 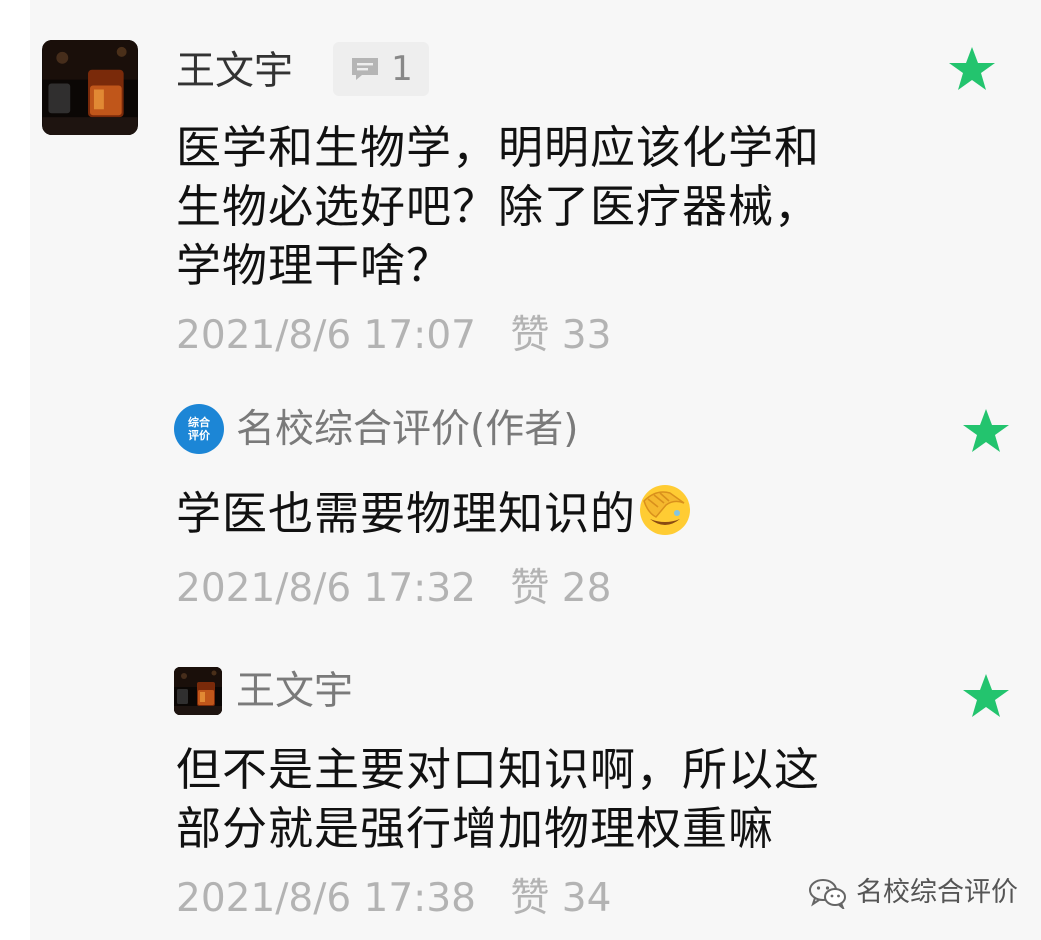 What do you see at coordinates (475, 828) in the screenshot?
I see `reply-line: 部分就是强行增加物理权重嘛` at bounding box center [475, 828].